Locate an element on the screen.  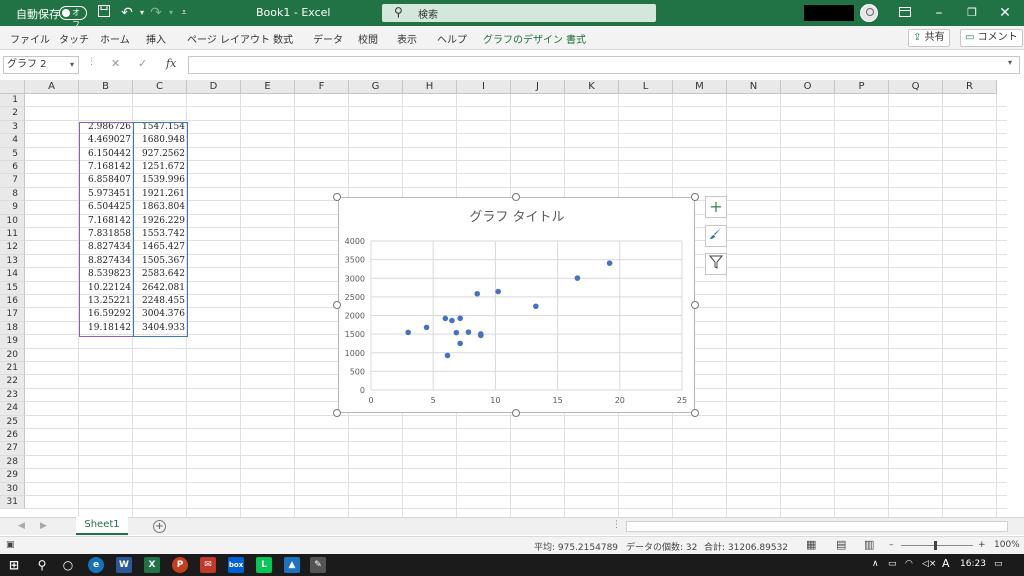
row-header-1: 1 is located at coordinates (12, 101).